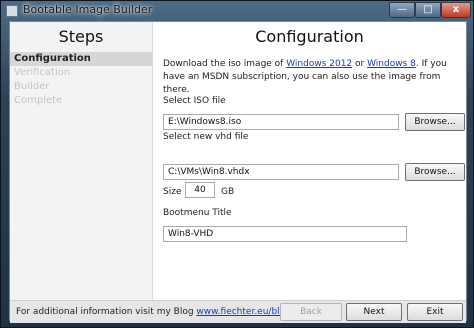 The width and height of the screenshot is (474, 328). I want to click on page-title: Configuration, so click(309, 36).